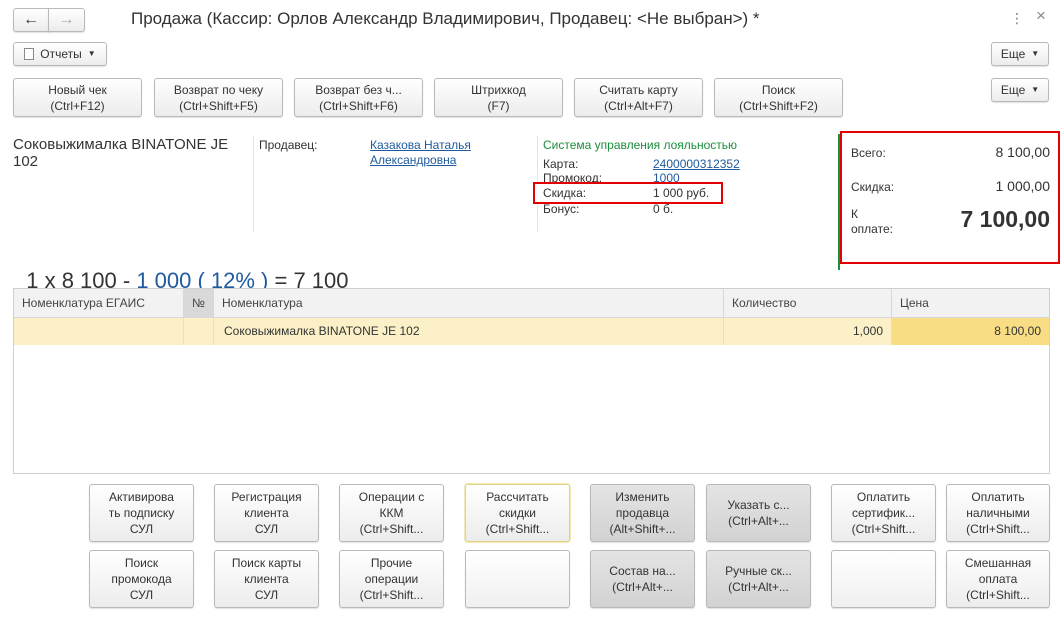  I want to click on back-button: ←, so click(31, 20).